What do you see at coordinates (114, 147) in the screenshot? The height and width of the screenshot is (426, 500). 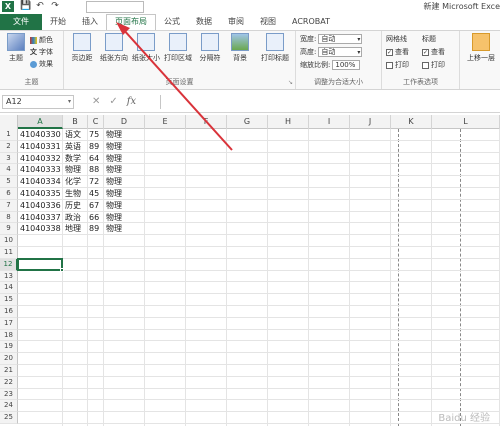 I see `cell-d2: 物理` at bounding box center [114, 147].